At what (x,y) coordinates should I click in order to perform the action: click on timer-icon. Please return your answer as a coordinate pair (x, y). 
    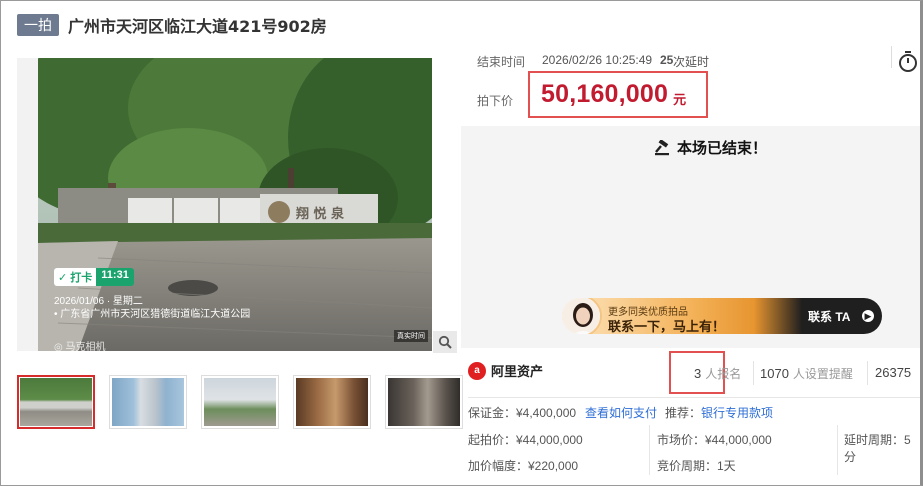
    Looking at the image, I should click on (907, 61).